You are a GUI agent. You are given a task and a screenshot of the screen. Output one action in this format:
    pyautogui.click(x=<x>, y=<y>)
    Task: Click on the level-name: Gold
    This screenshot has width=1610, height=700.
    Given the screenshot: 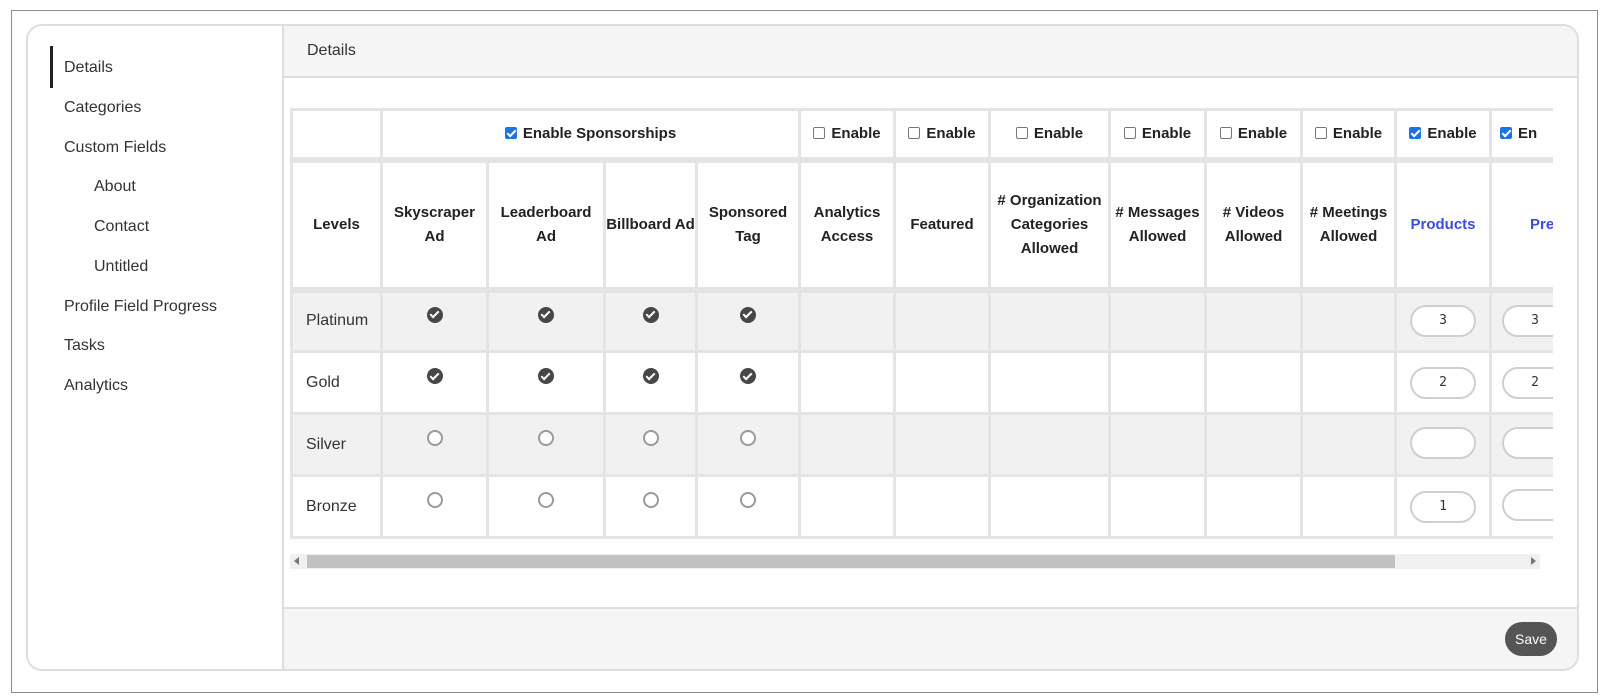 What is the action you would take?
    pyautogui.click(x=336, y=382)
    